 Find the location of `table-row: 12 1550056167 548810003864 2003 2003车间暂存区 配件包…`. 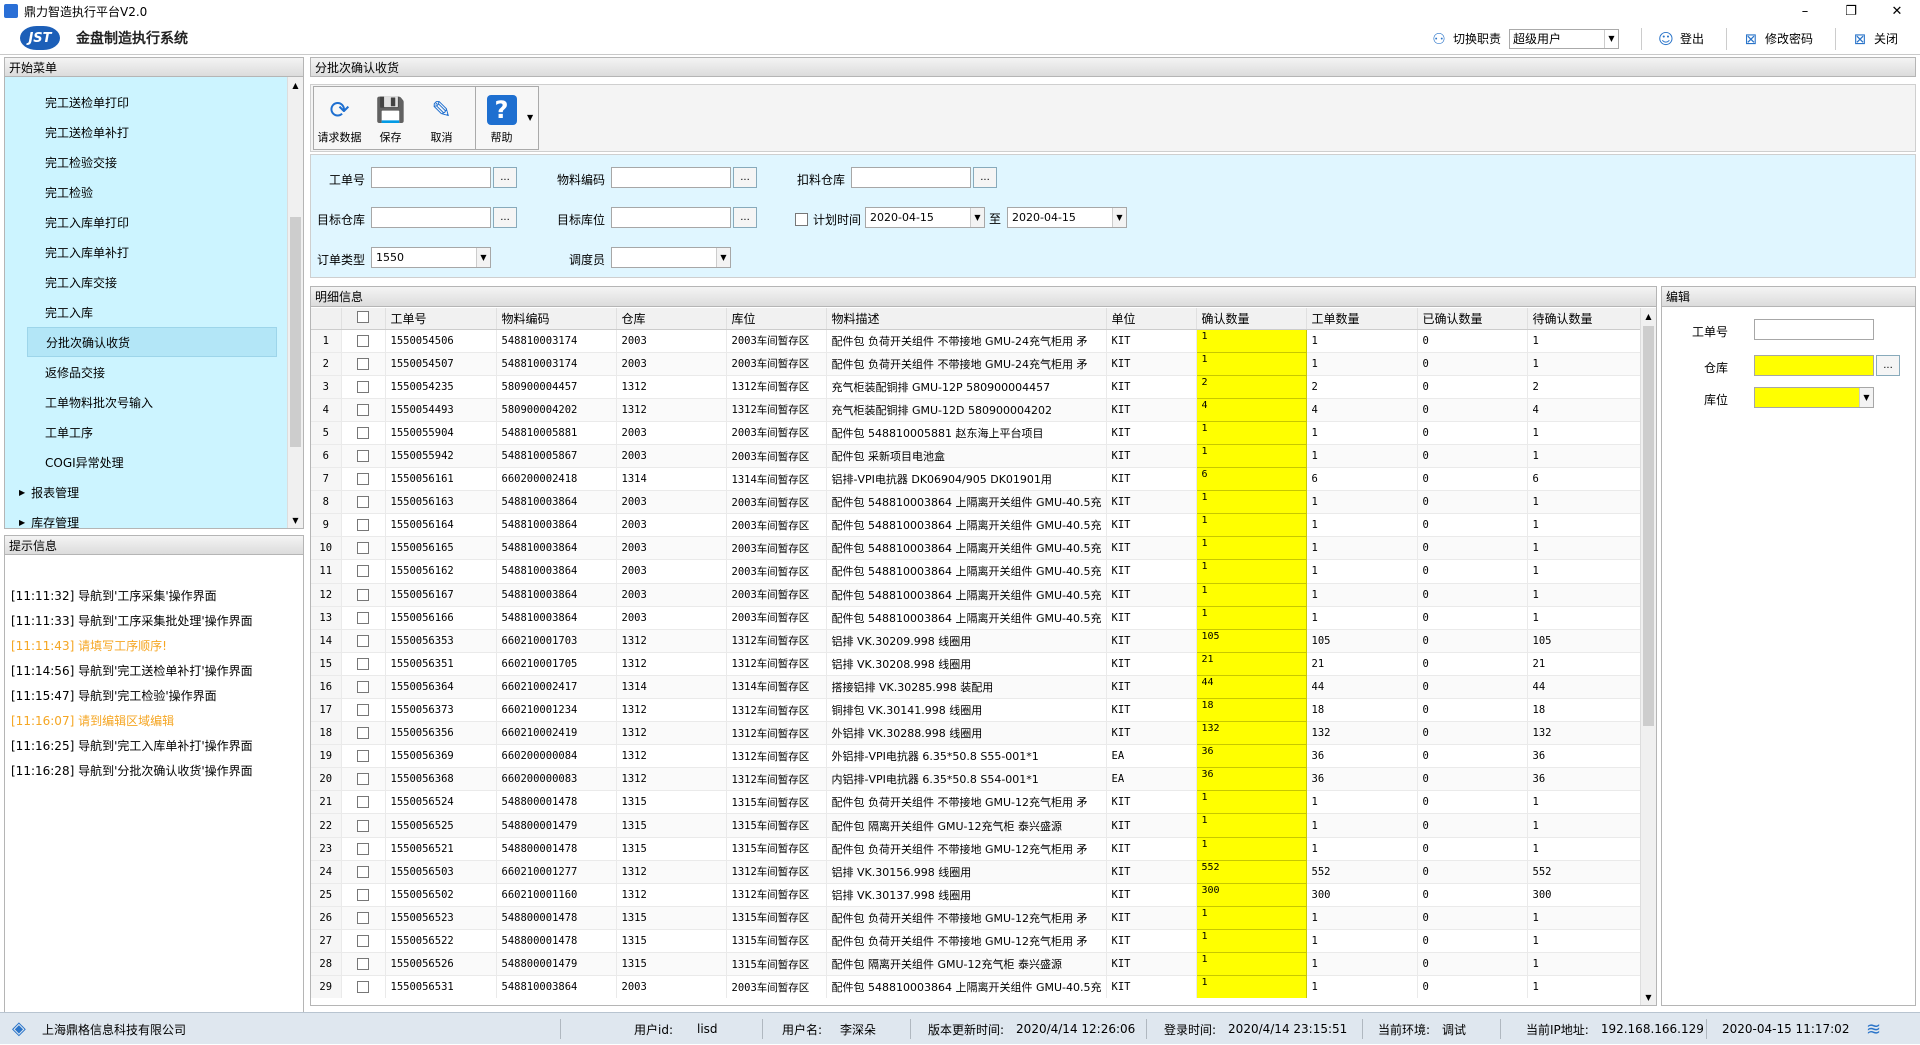

table-row: 12 1550056167 548810003864 2003 2003车间暂存区 配件包… is located at coordinates (976, 594).